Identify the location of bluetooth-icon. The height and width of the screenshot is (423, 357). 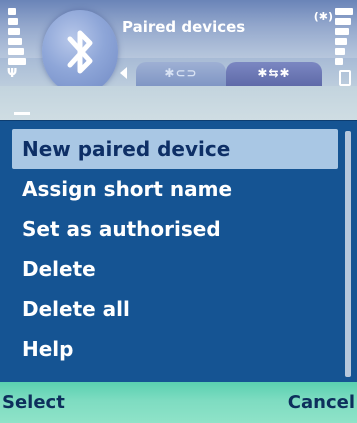
(80, 52).